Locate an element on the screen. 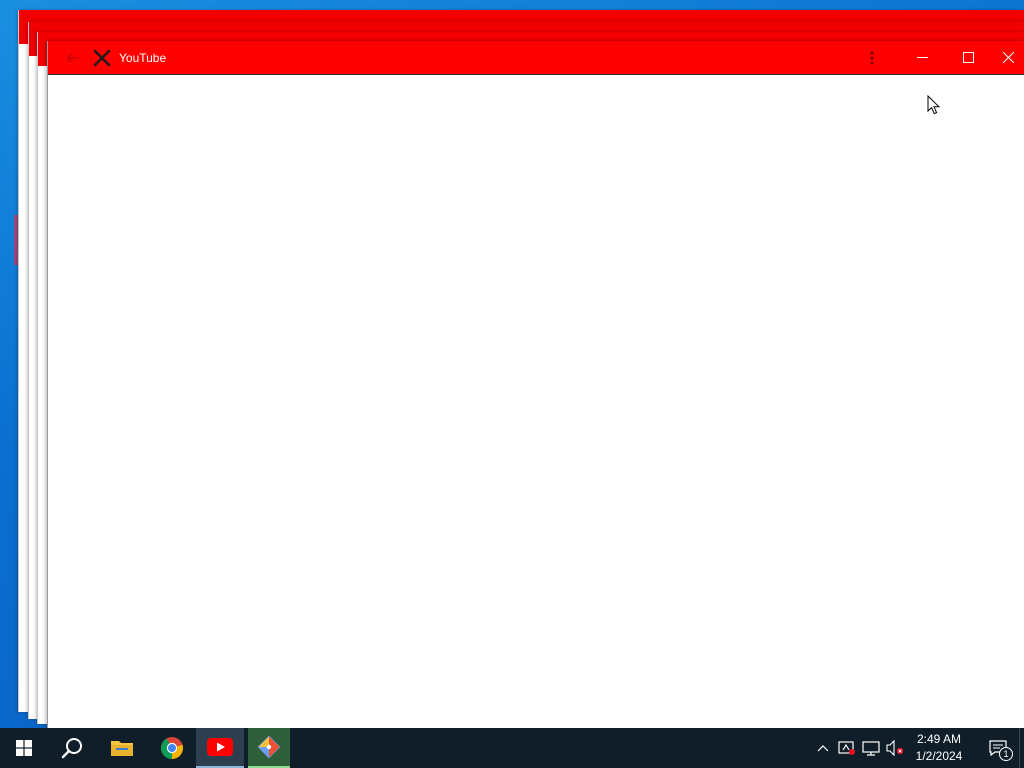 Image resolution: width=1024 pixels, height=768 pixels. git-icon is located at coordinates (269, 747).